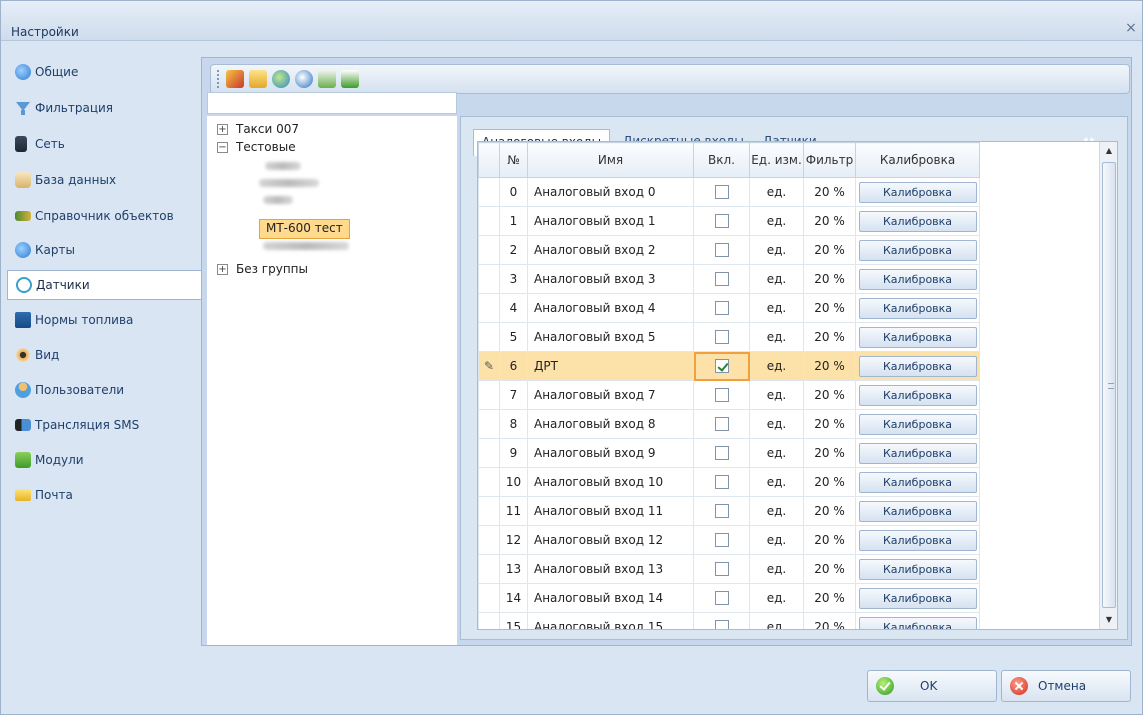  I want to click on row-name: Аналоговый вход 15, so click(610, 620).